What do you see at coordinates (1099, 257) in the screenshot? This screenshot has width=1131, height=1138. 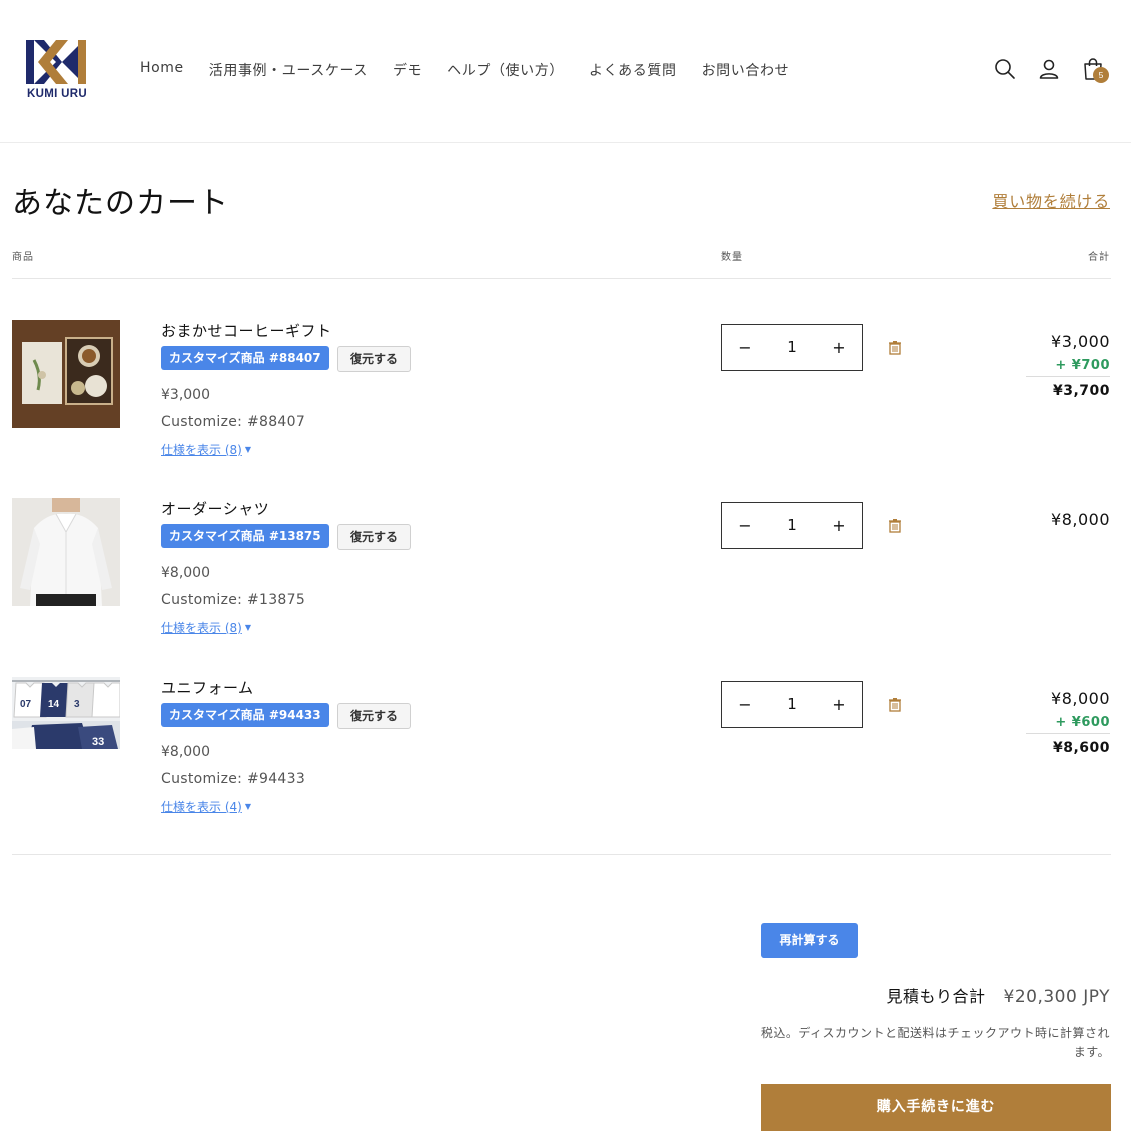 I see `column-header-total: 合計` at bounding box center [1099, 257].